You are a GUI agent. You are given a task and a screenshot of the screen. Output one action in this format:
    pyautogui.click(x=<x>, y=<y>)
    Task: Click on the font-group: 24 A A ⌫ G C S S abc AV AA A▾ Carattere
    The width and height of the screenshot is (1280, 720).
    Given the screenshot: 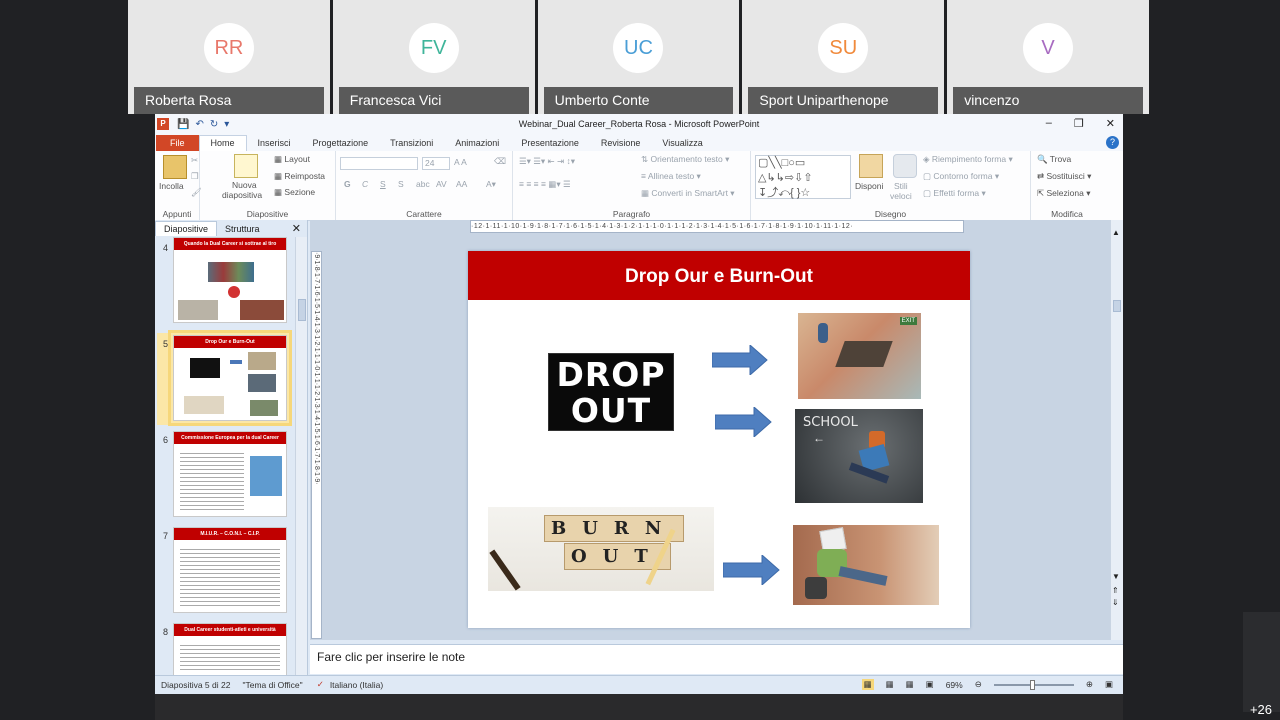 What is the action you would take?
    pyautogui.click(x=424, y=186)
    